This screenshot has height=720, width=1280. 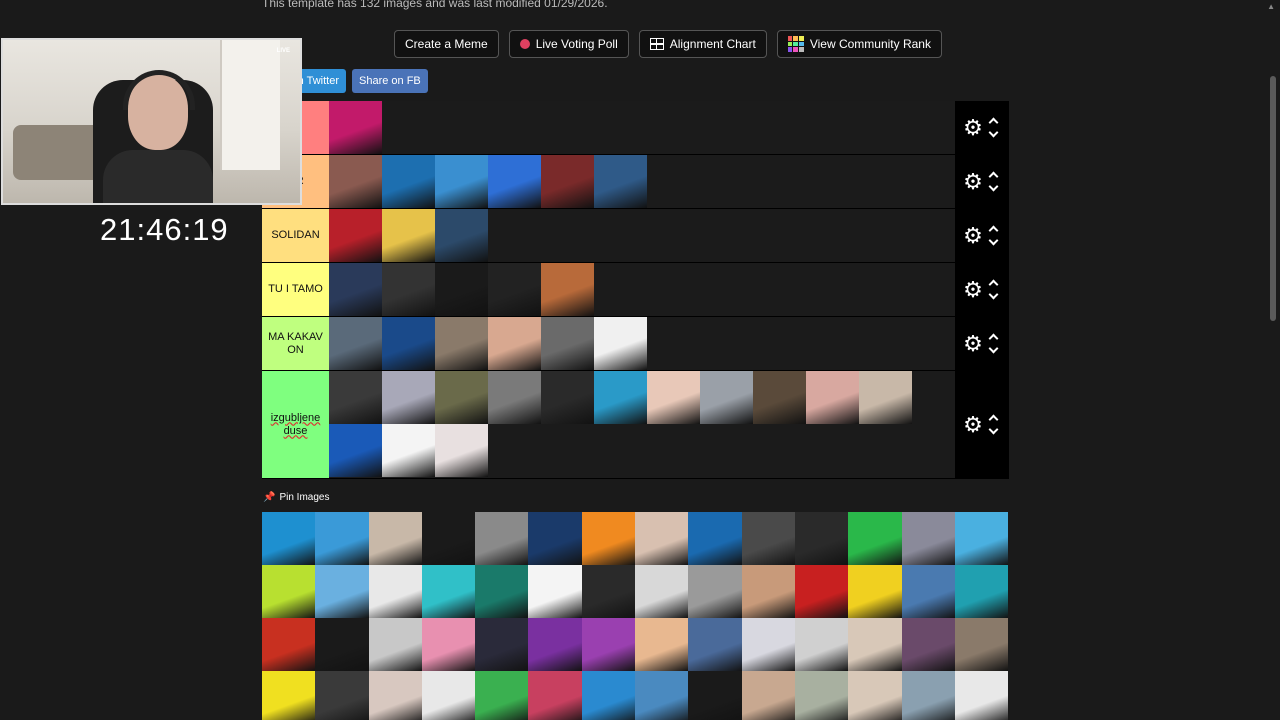 What do you see at coordinates (446, 44) in the screenshot?
I see `create-meme-button: Create a Meme` at bounding box center [446, 44].